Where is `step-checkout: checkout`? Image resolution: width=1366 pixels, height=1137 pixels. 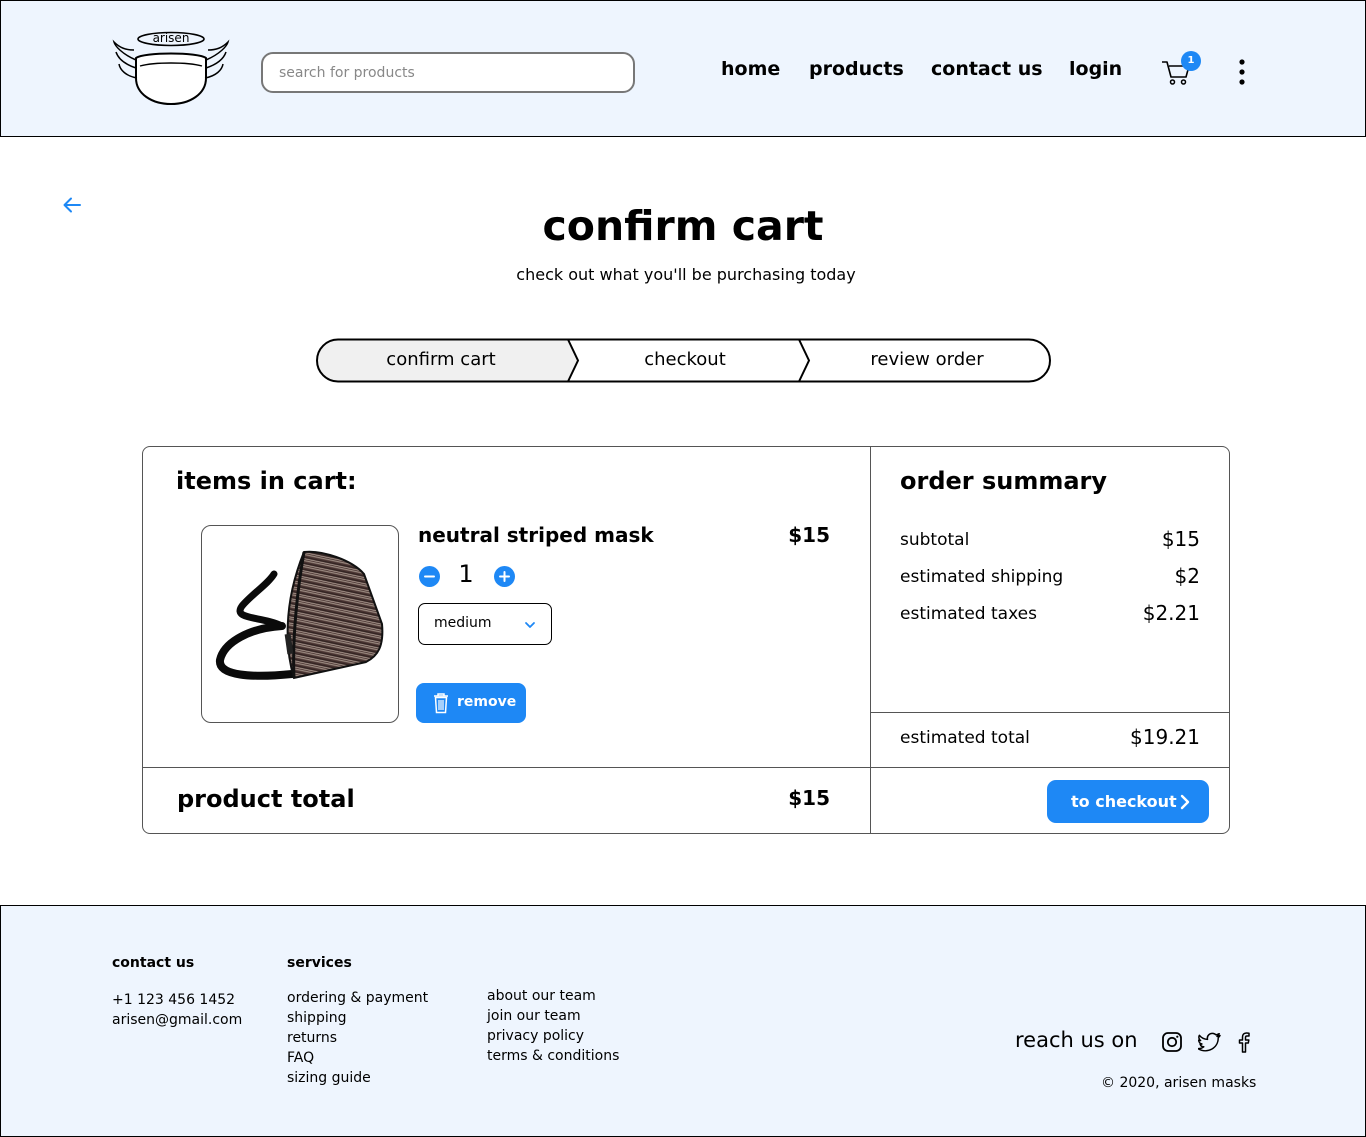 step-checkout: checkout is located at coordinates (685, 359).